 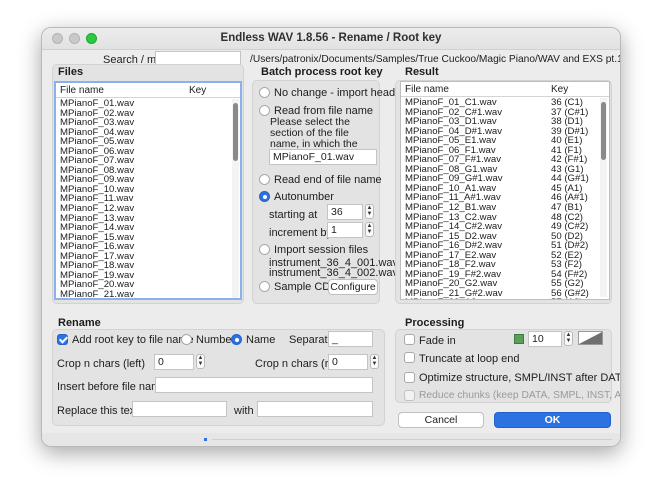 I want to click on optimize-checkbox, so click(x=409, y=377).